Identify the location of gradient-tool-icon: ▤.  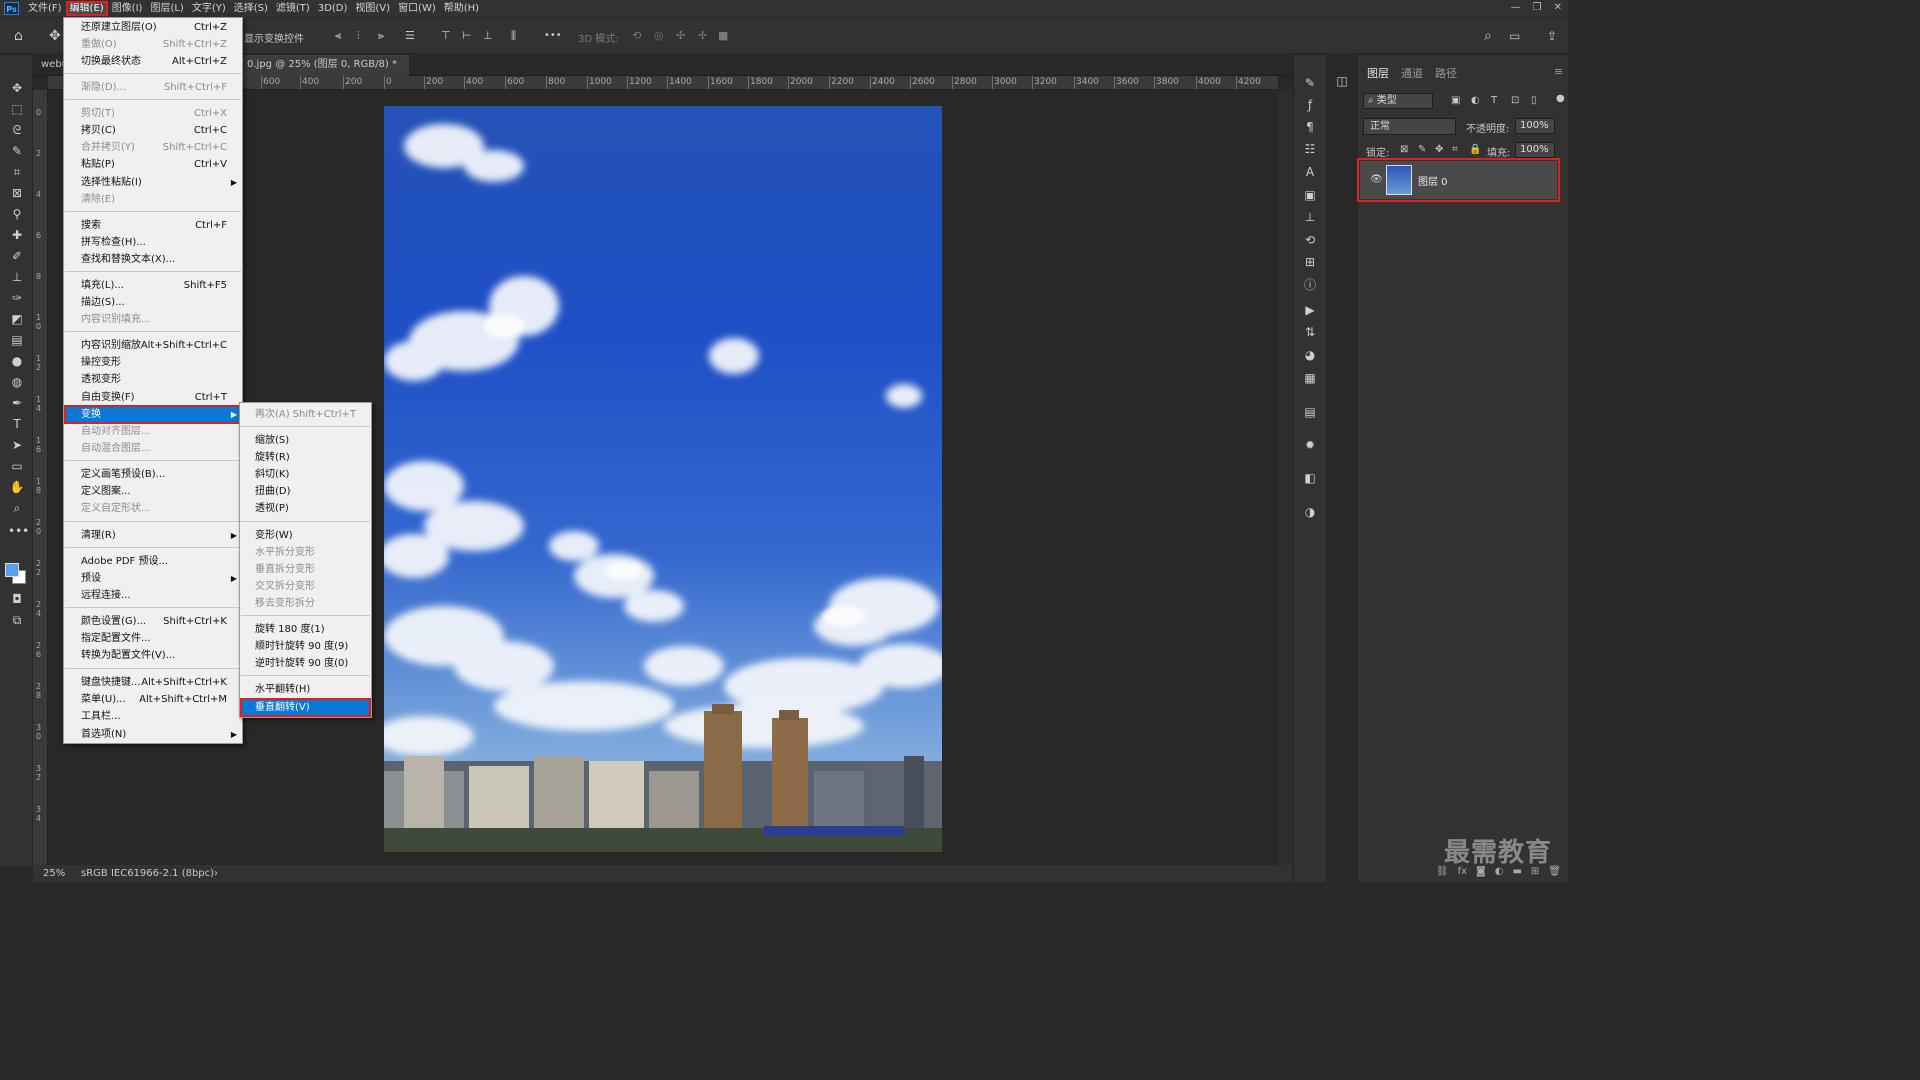
(17, 340).